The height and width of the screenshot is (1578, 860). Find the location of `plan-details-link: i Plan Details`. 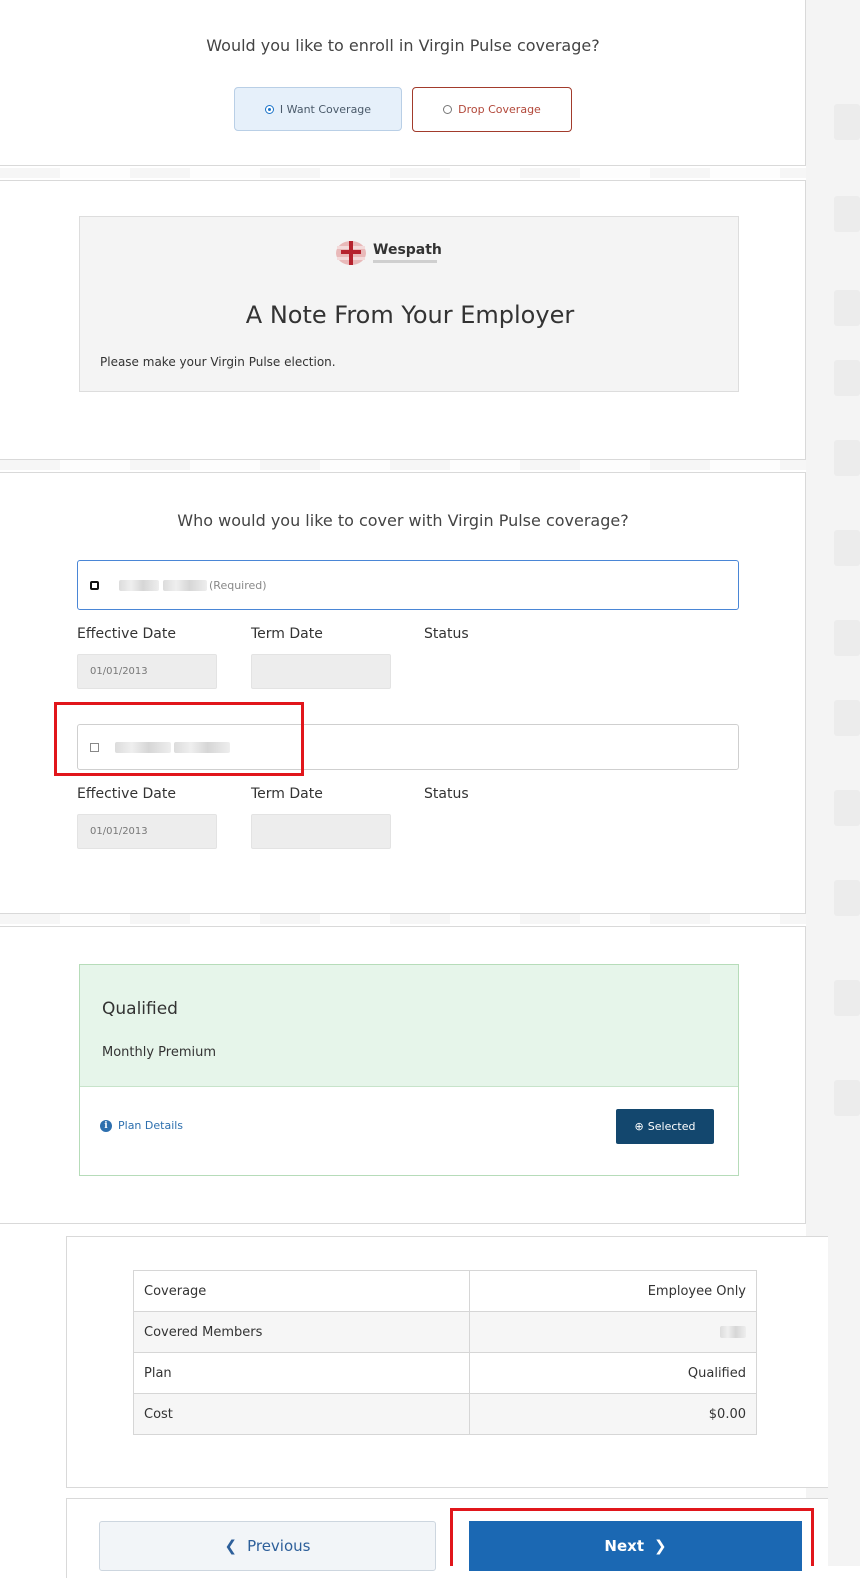

plan-details-link: i Plan Details is located at coordinates (141, 1125).